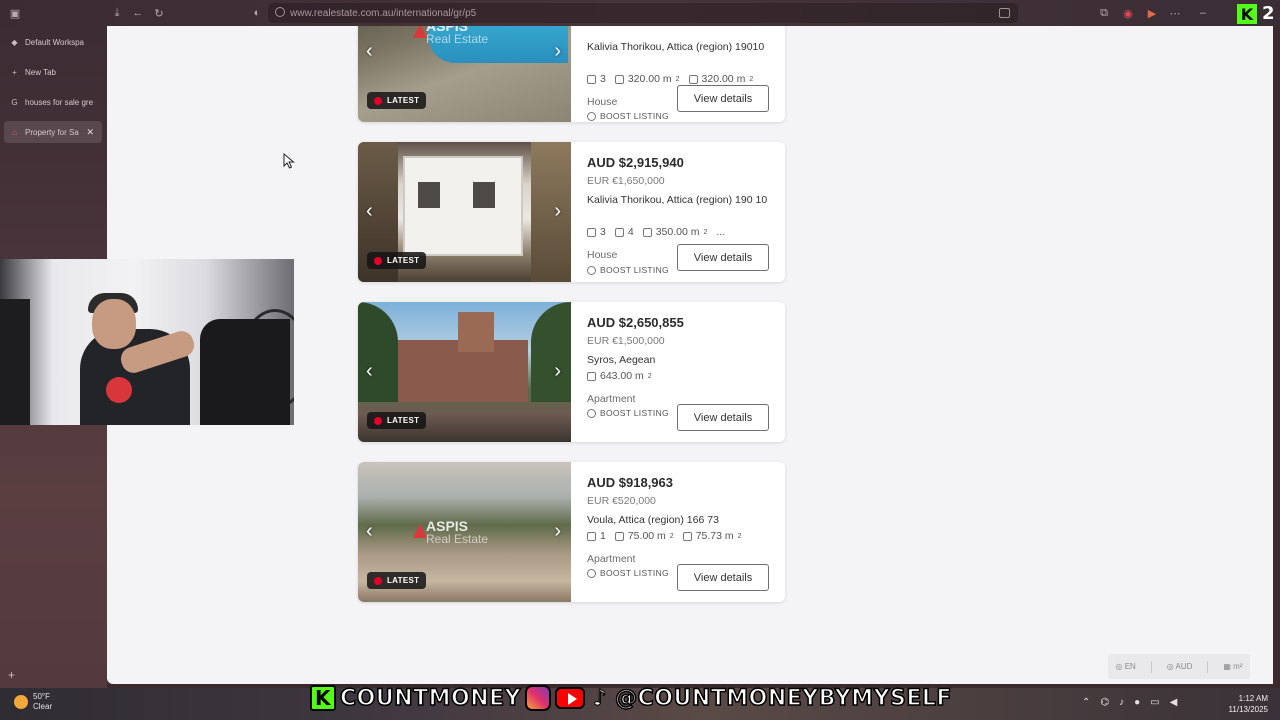  What do you see at coordinates (783, 698) in the screenshot?
I see `banner-right-text: @COUNTMONEYBYMYSELF` at bounding box center [783, 698].